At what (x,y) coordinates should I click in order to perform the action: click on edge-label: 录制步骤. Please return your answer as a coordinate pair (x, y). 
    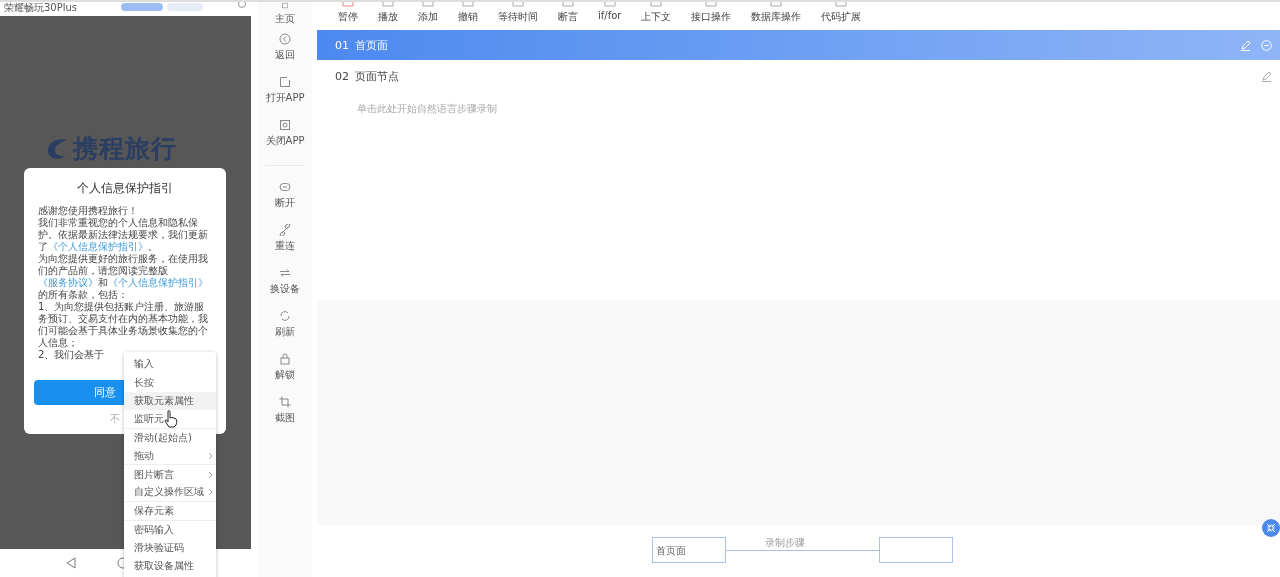
    Looking at the image, I should click on (785, 543).